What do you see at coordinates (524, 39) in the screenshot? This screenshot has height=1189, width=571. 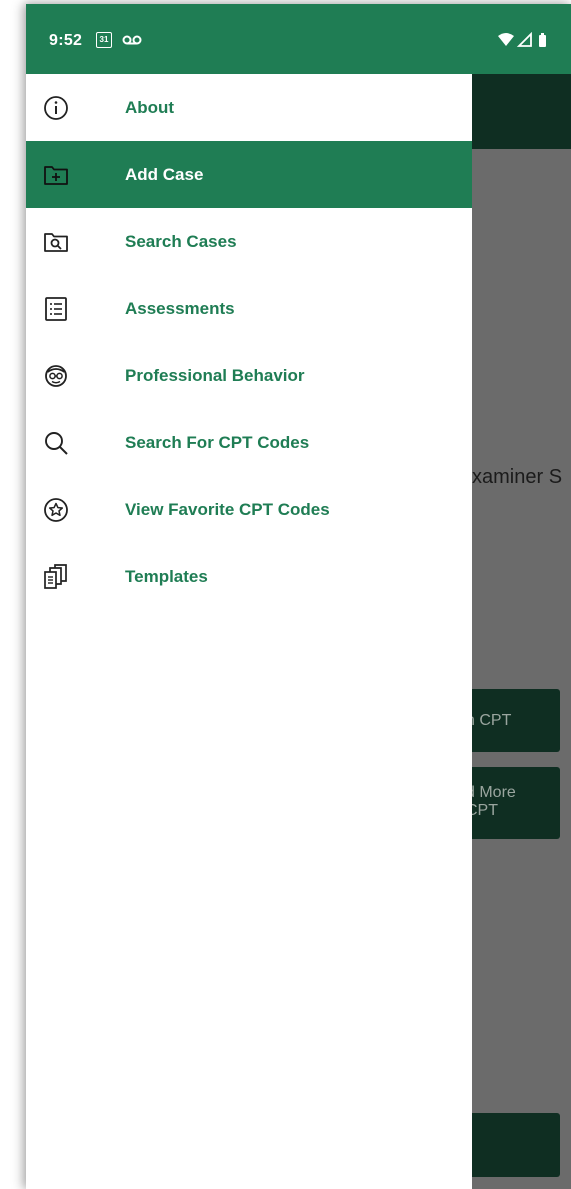 I see `signal-icon` at bounding box center [524, 39].